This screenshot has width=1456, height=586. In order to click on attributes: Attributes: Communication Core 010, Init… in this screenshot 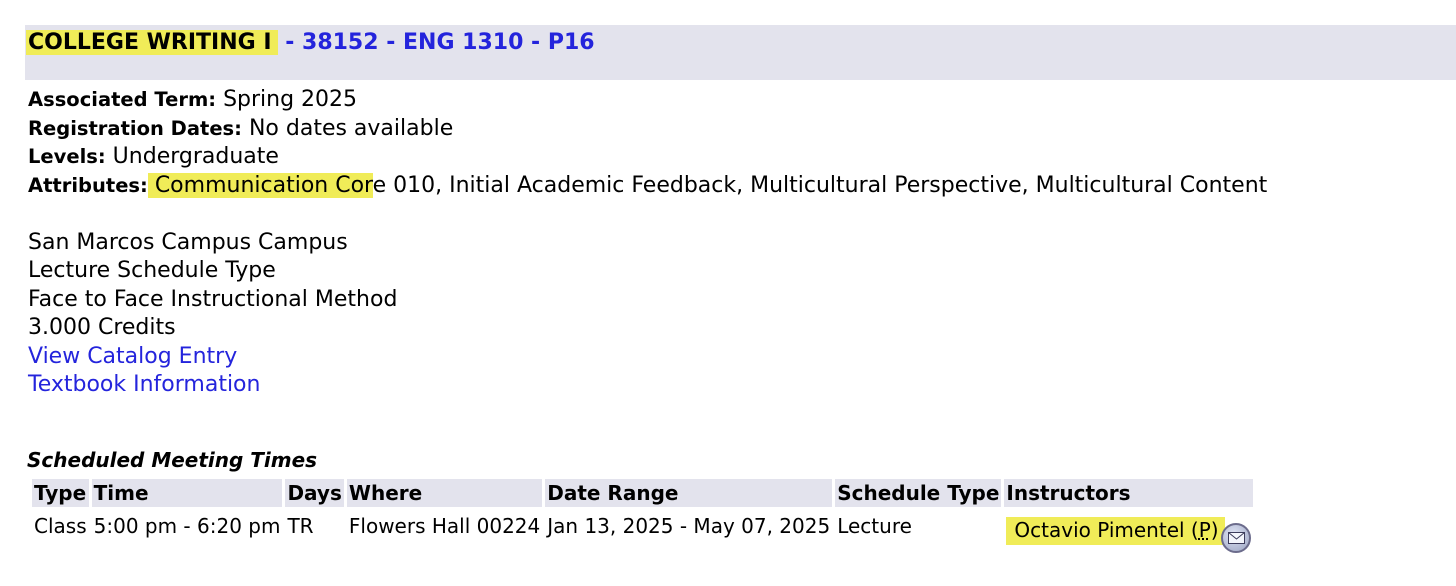, I will do `click(647, 186)`.